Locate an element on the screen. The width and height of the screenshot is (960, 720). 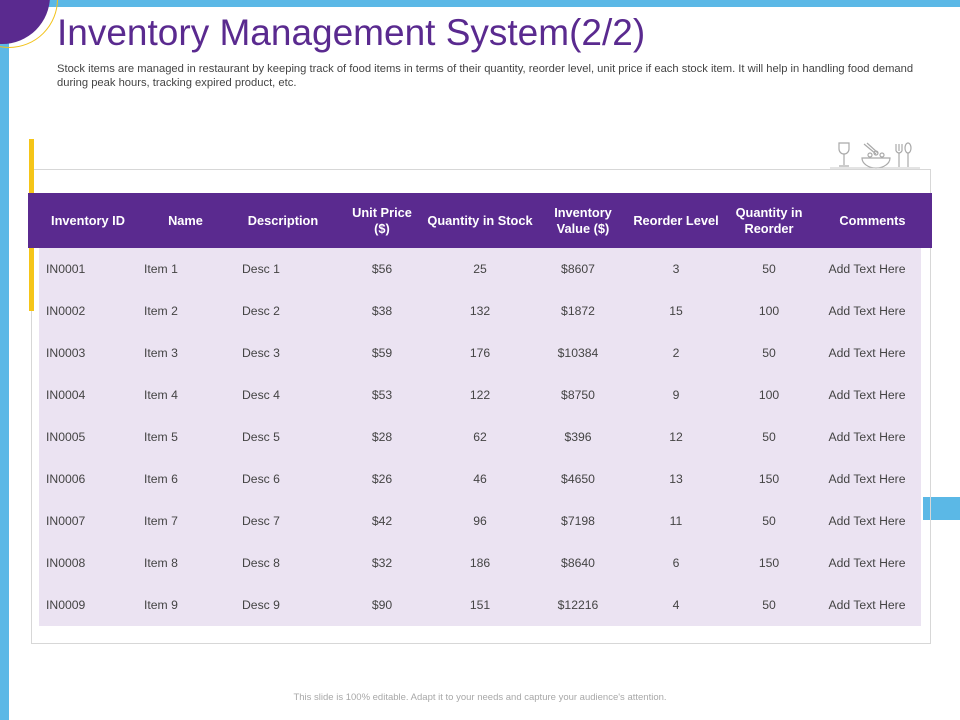
column-header: Comments is located at coordinates (872, 220).